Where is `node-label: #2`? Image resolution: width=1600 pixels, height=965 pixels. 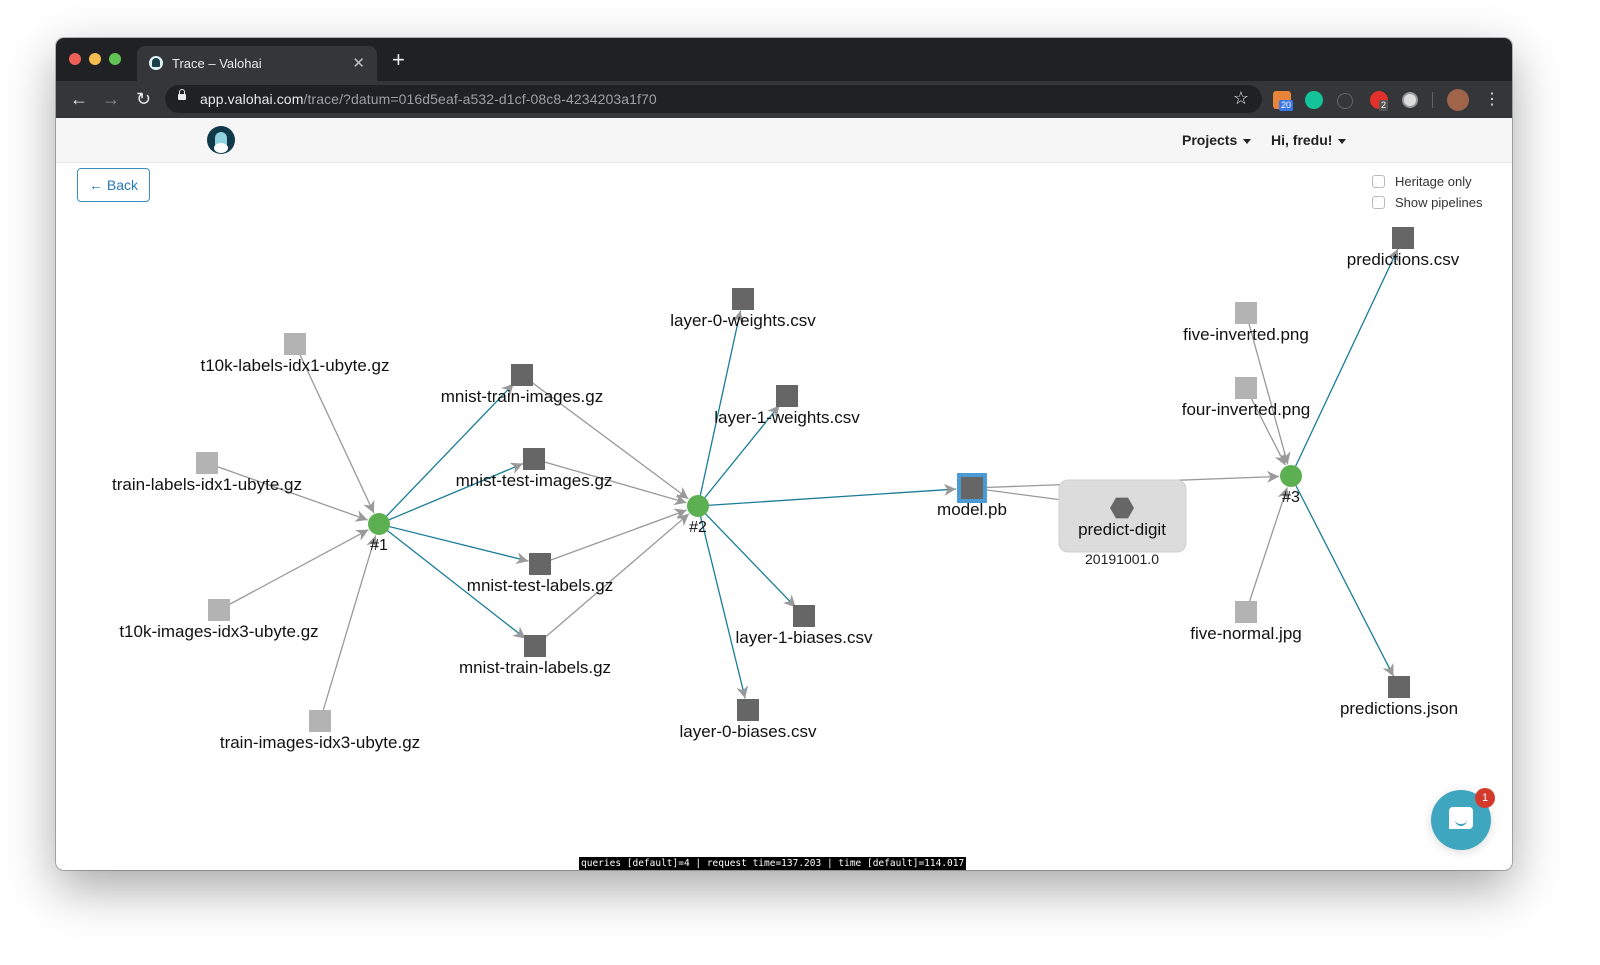
node-label: #2 is located at coordinates (698, 527).